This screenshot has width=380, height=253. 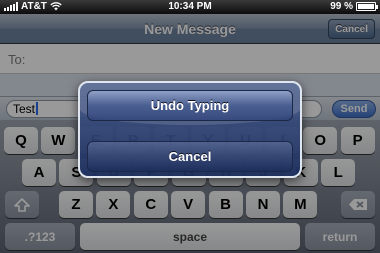 I want to click on status-time: 10:34 PM, so click(x=190, y=6).